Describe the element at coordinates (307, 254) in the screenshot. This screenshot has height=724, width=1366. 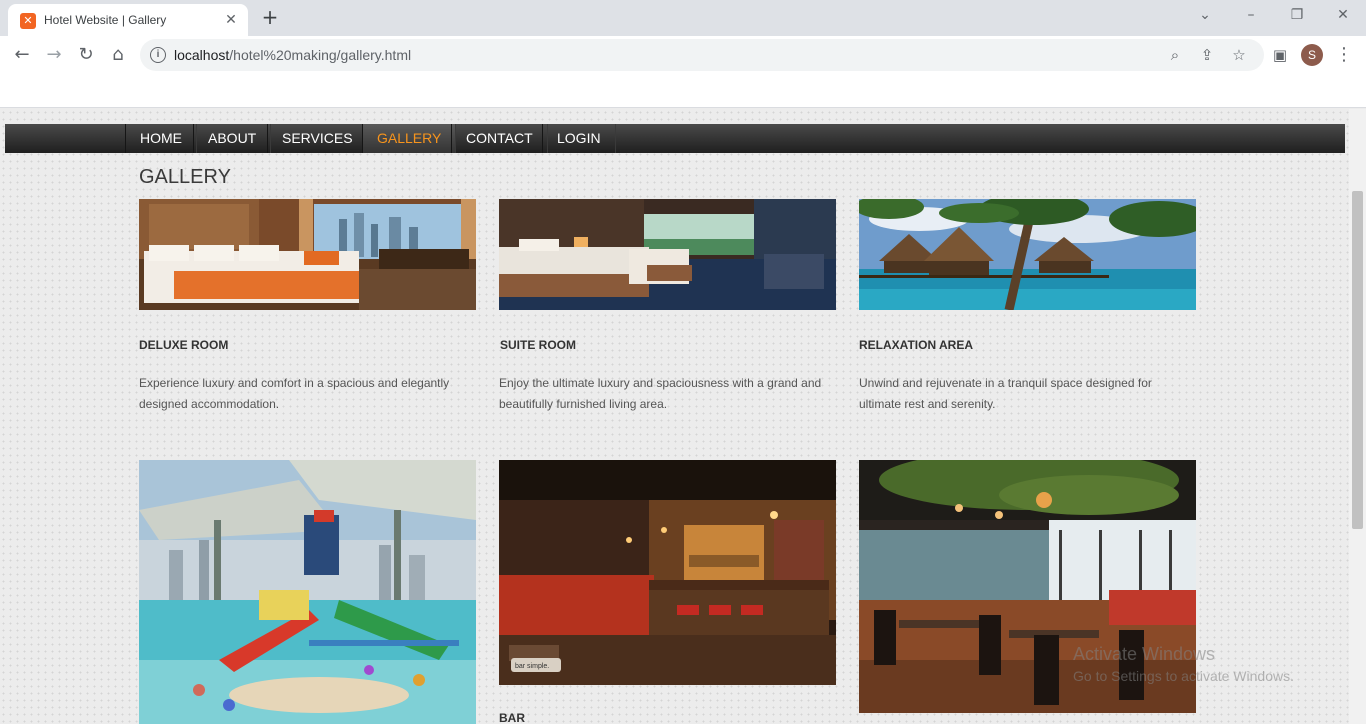
I see `deluxe-room-photo` at that location.